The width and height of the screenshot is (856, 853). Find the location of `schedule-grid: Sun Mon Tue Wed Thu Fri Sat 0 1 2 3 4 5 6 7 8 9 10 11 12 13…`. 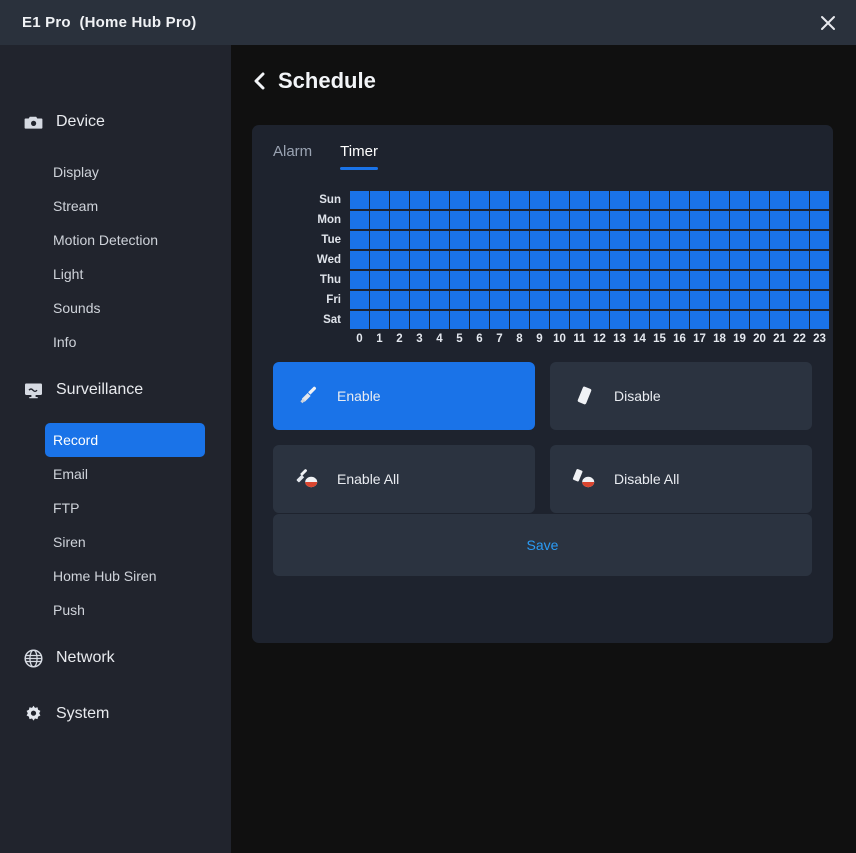

schedule-grid: Sun Mon Tue Wed Thu Fri Sat 0 1 2 3 4 5 6 7 8 9 10 11 12 13… is located at coordinates (542, 267).